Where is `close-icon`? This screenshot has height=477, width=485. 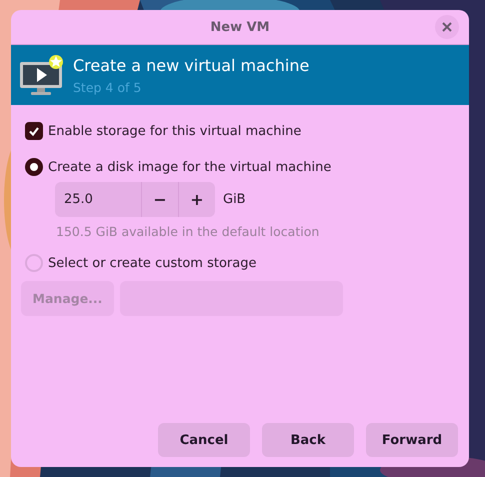 close-icon is located at coordinates (447, 27).